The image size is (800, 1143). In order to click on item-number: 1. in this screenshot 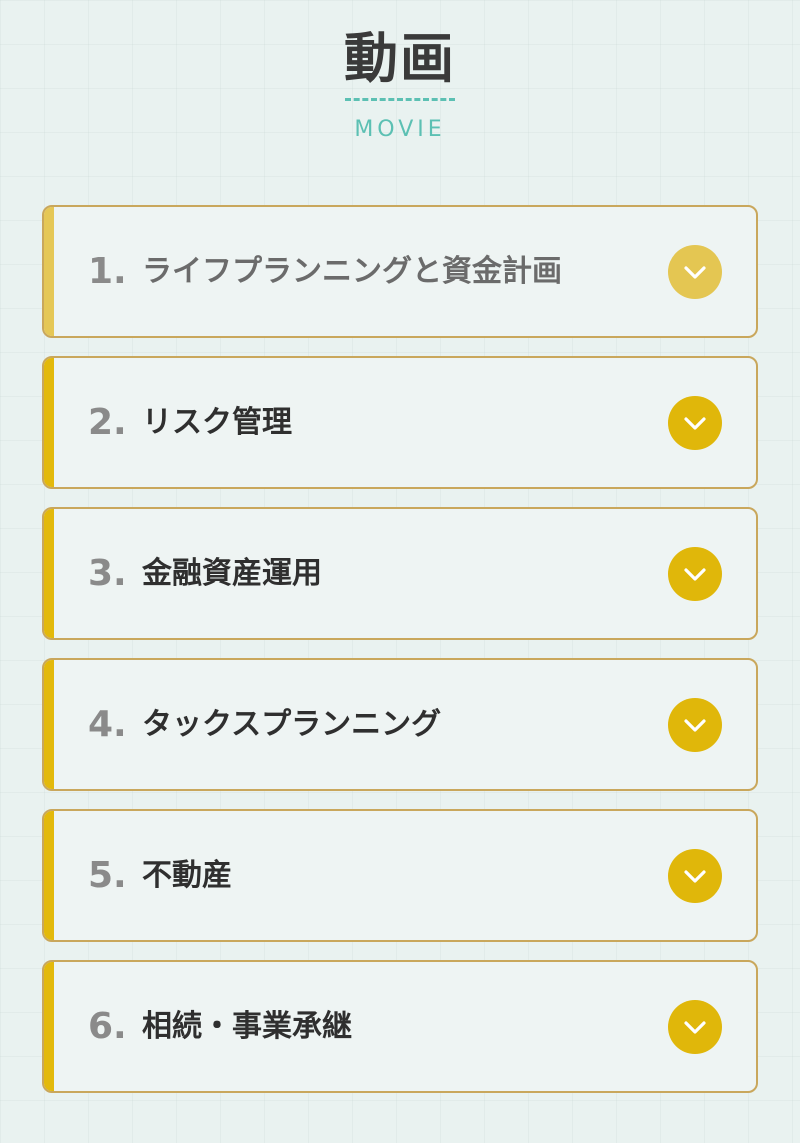, I will do `click(107, 271)`.